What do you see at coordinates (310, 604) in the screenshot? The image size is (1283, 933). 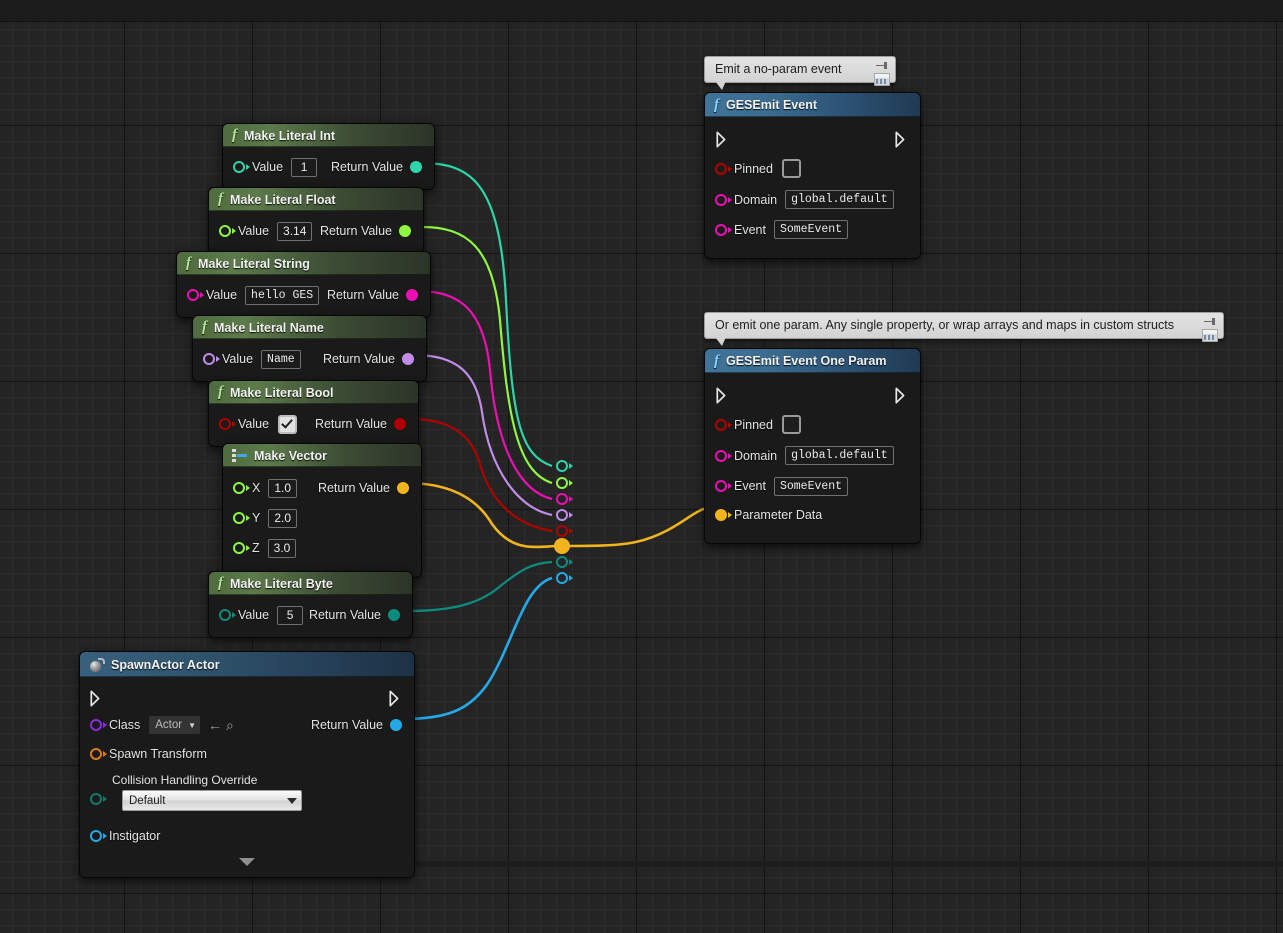 I see `node-make-literal-byte: f Make Literal Byte Value 5 Return Value` at bounding box center [310, 604].